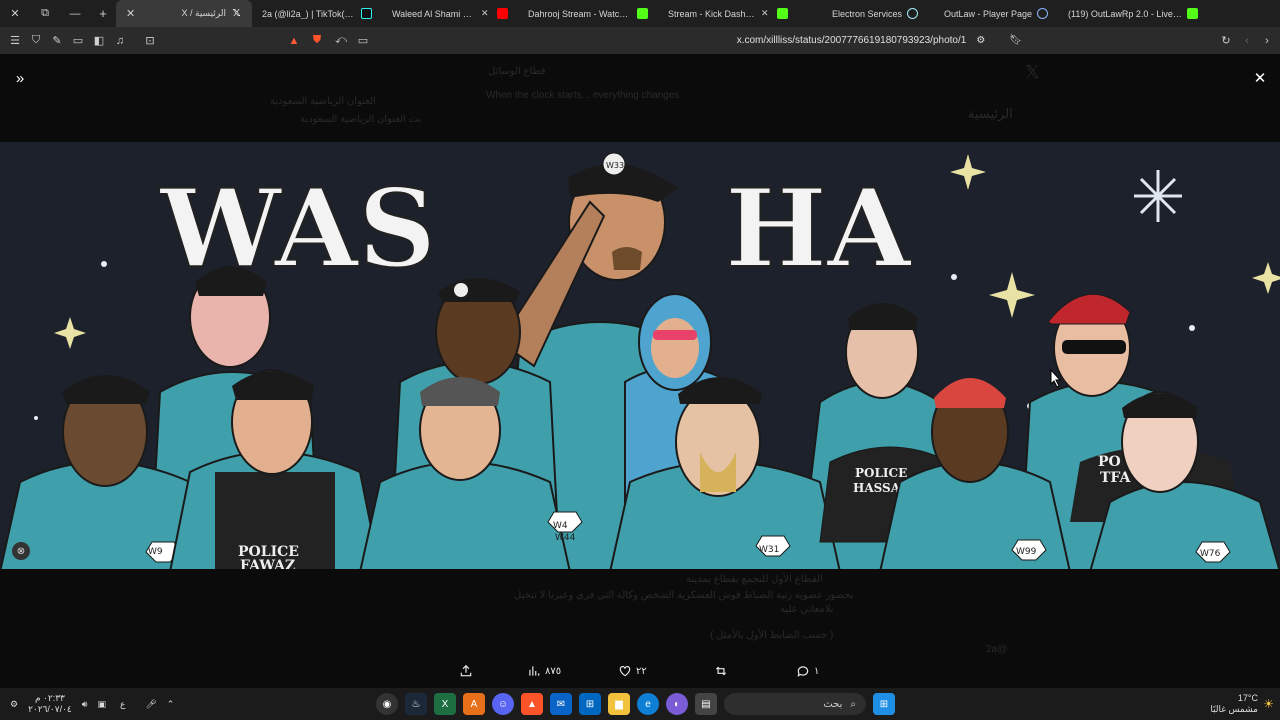 The width and height of the screenshot is (1280, 720). What do you see at coordinates (866, 13) in the screenshot?
I see `tab-title: Electron Services` at bounding box center [866, 13].